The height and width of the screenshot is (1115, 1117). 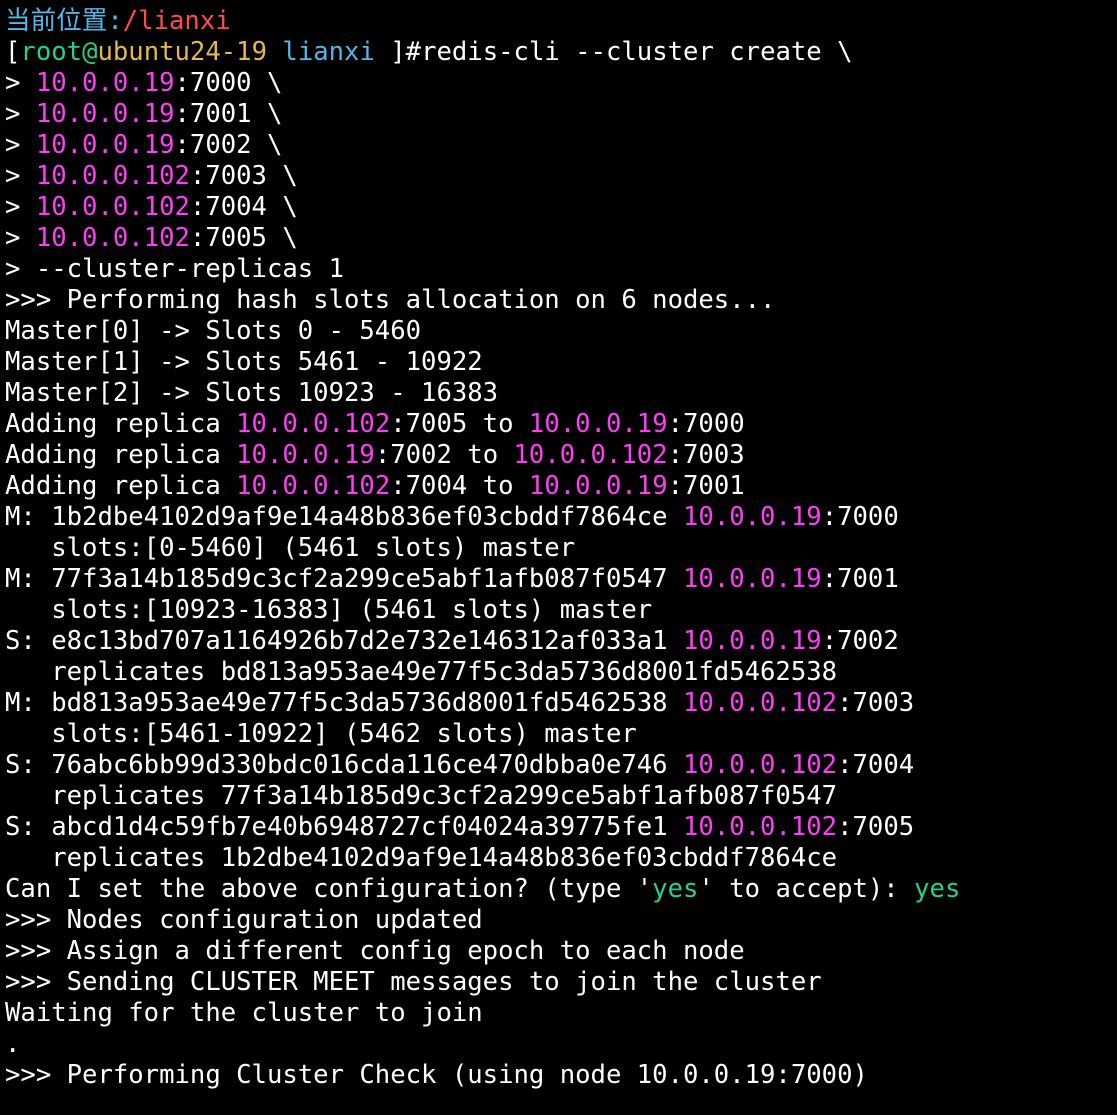 I want to click on terminal-text: Master[2] -> Slots 10923 - 16383, so click(x=252, y=393).